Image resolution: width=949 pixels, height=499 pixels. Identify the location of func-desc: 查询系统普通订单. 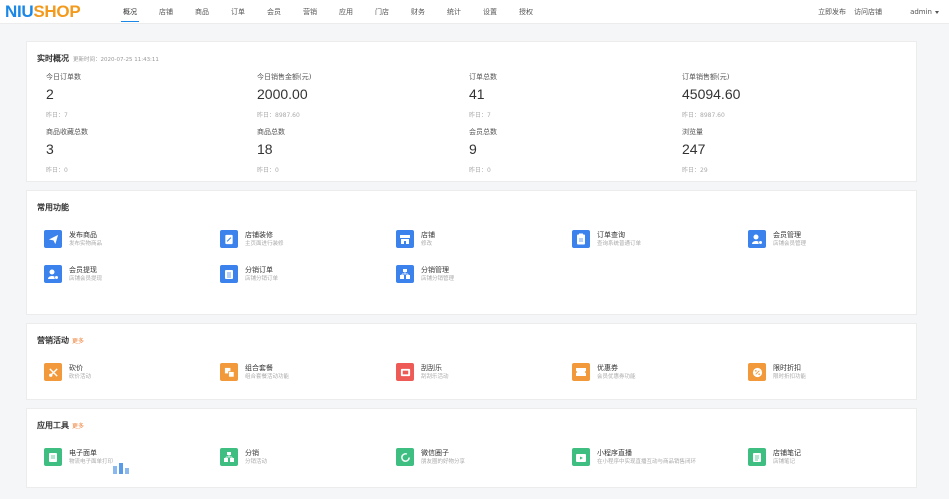
(619, 243).